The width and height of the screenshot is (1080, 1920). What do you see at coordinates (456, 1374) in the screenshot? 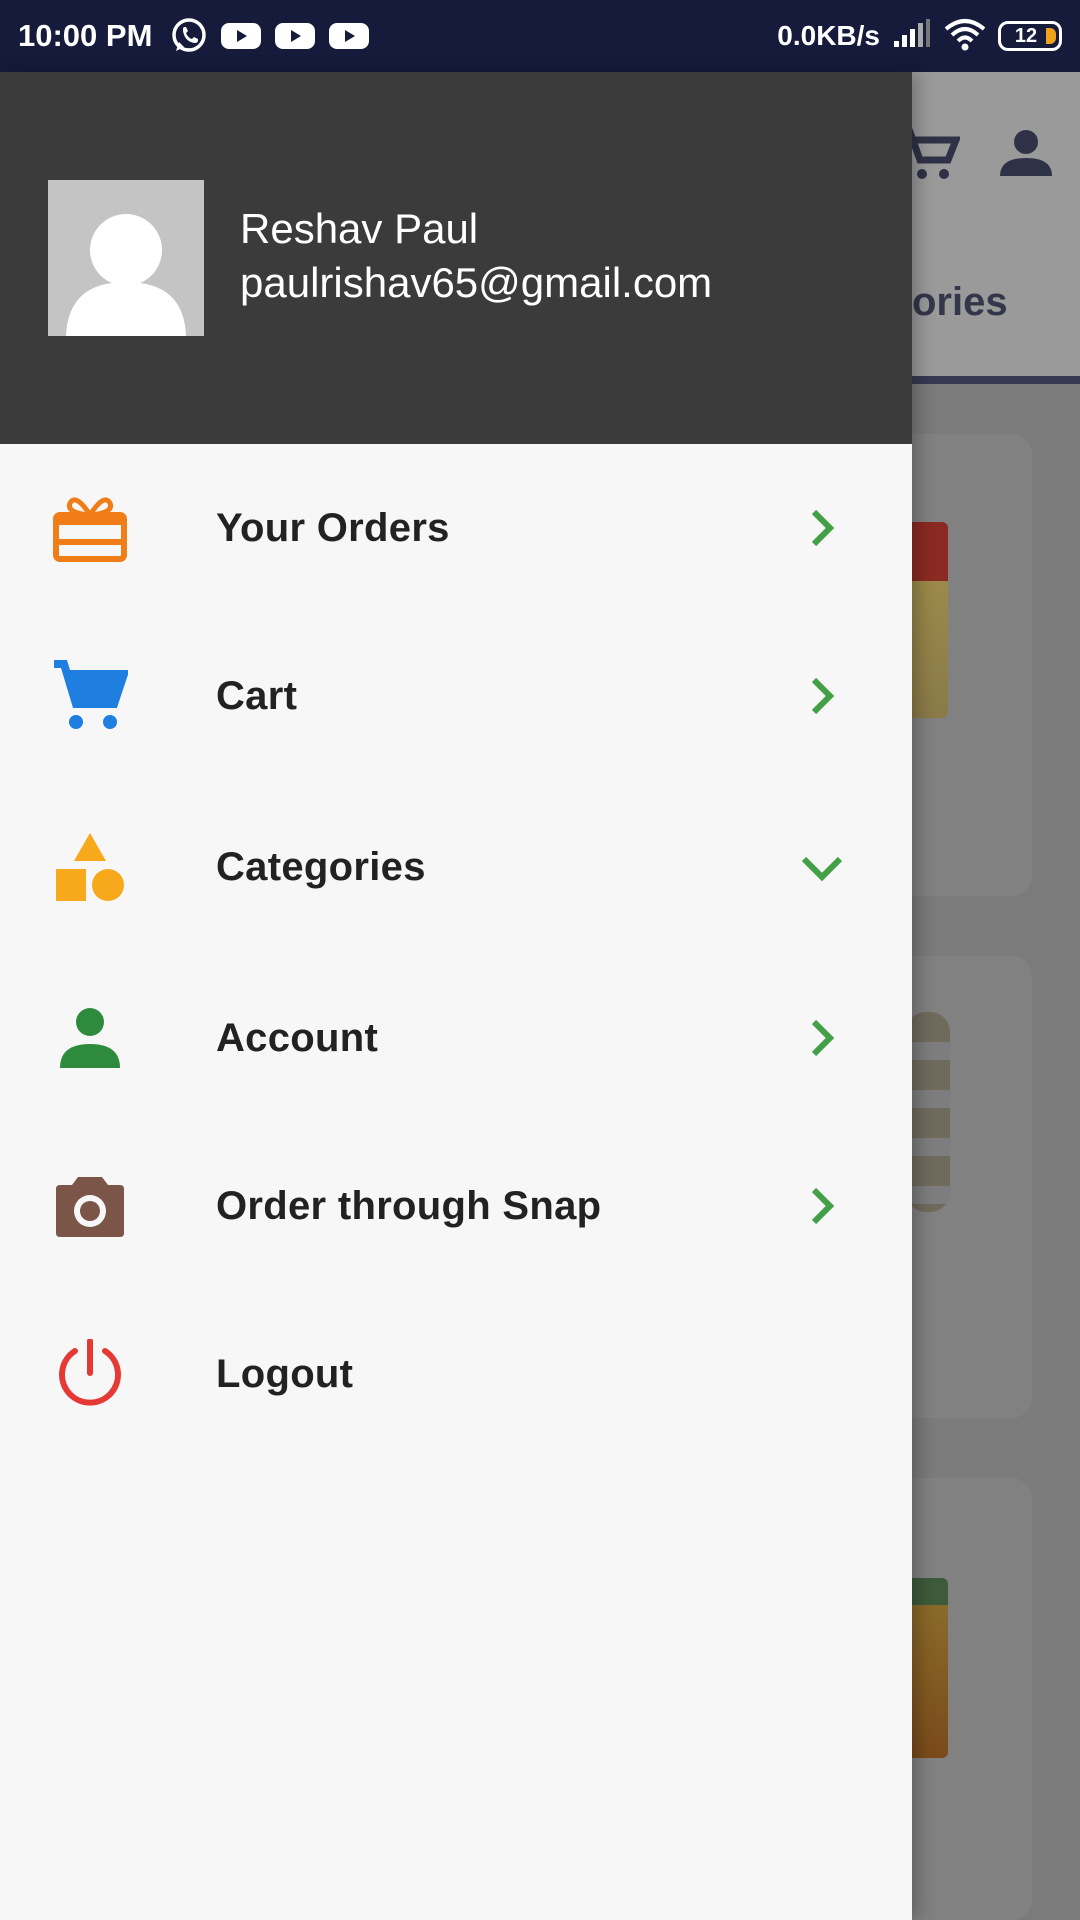
I see `menu-item-logout: Logout` at bounding box center [456, 1374].